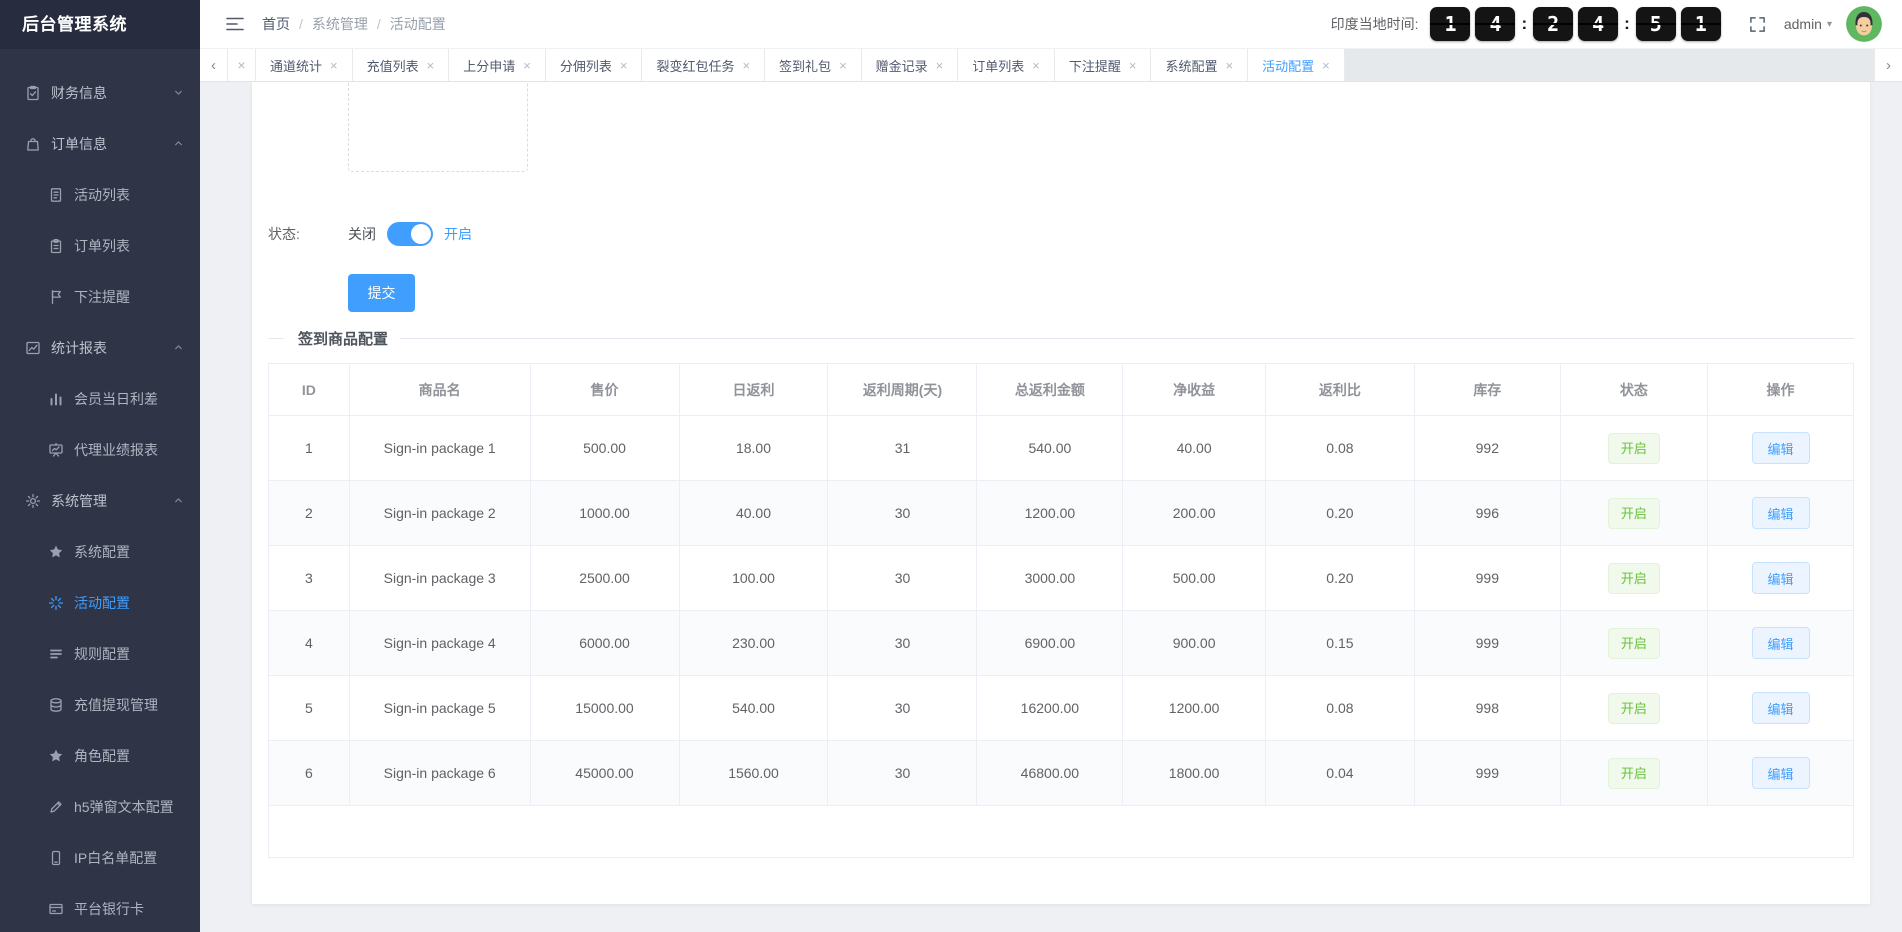  Describe the element at coordinates (100, 398) in the screenshot. I see `sidebar-item-member-daily-margin: 会员当日利差` at that location.